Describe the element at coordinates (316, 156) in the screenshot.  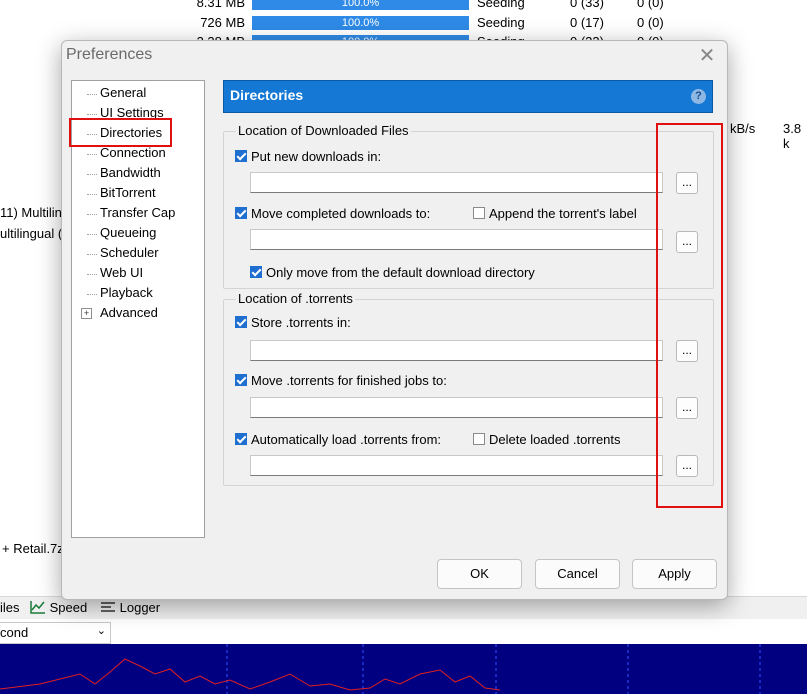
I see `checkbox-label: Put new downloads in:` at that location.